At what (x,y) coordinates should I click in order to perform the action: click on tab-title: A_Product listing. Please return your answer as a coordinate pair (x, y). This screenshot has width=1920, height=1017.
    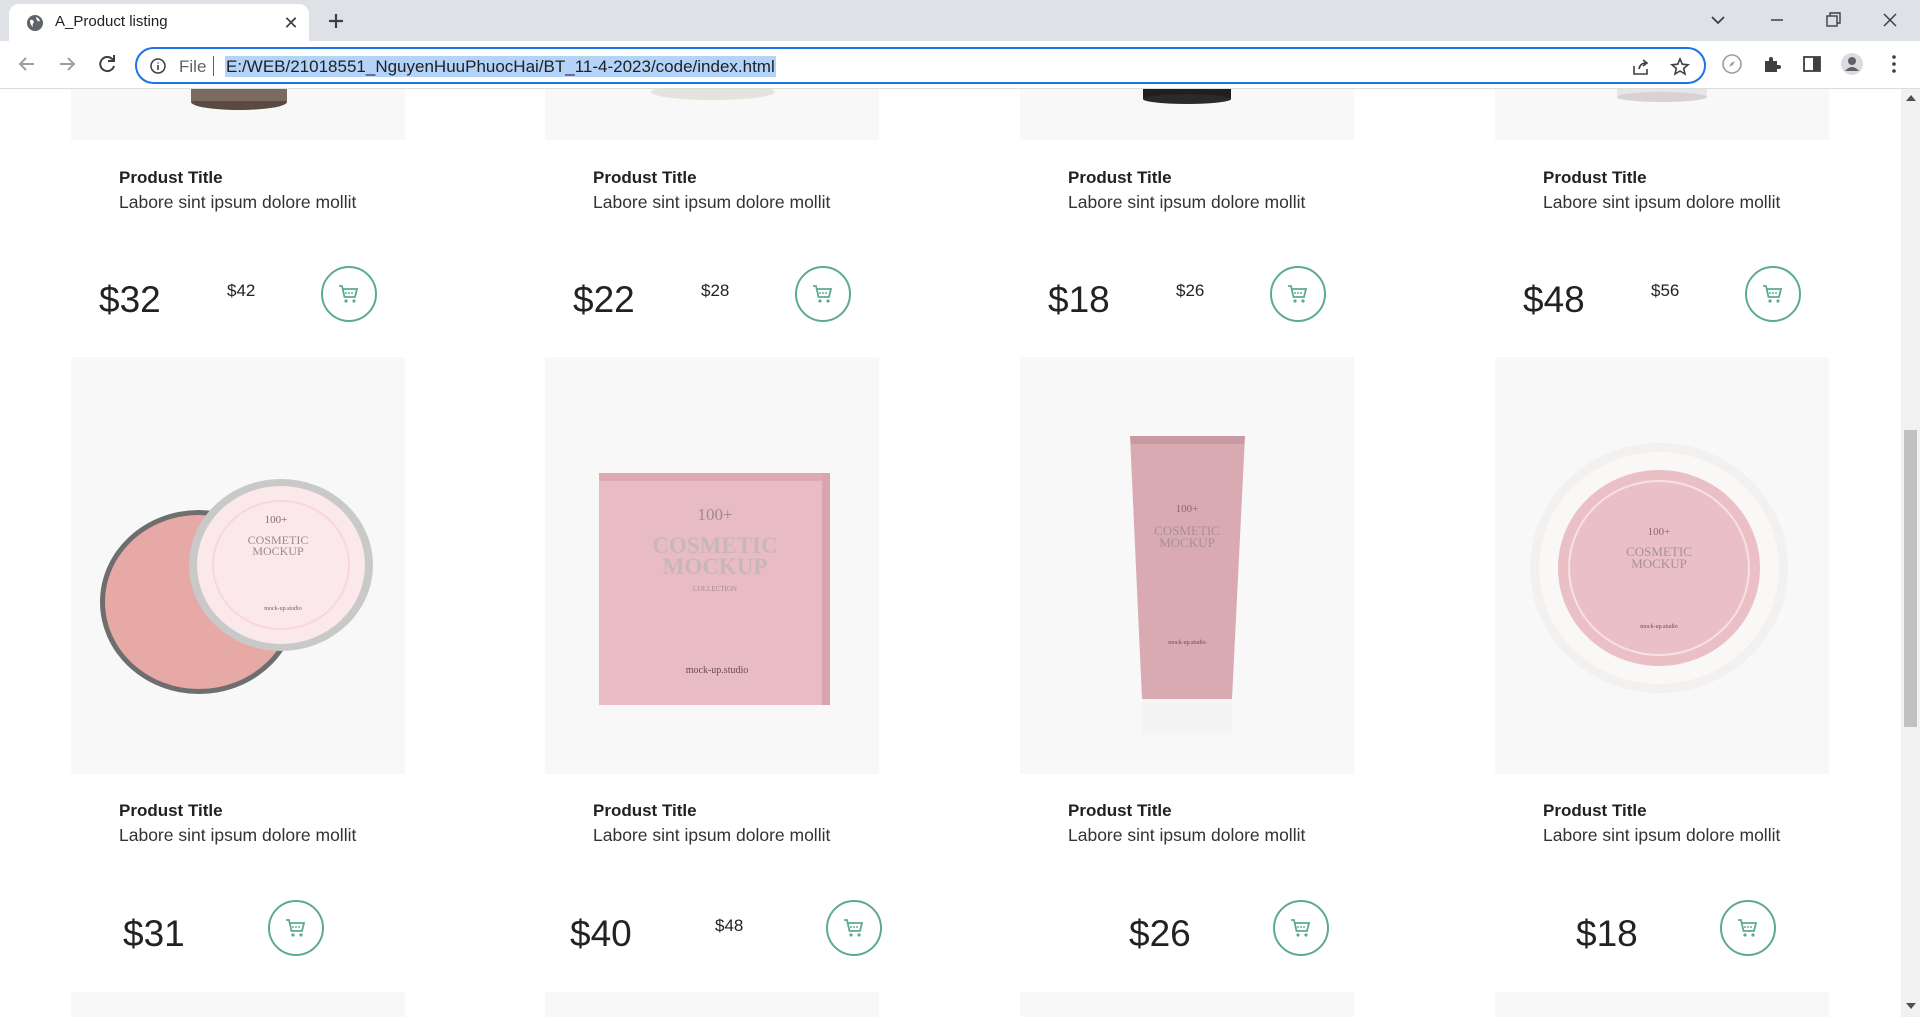
    Looking at the image, I should click on (111, 21).